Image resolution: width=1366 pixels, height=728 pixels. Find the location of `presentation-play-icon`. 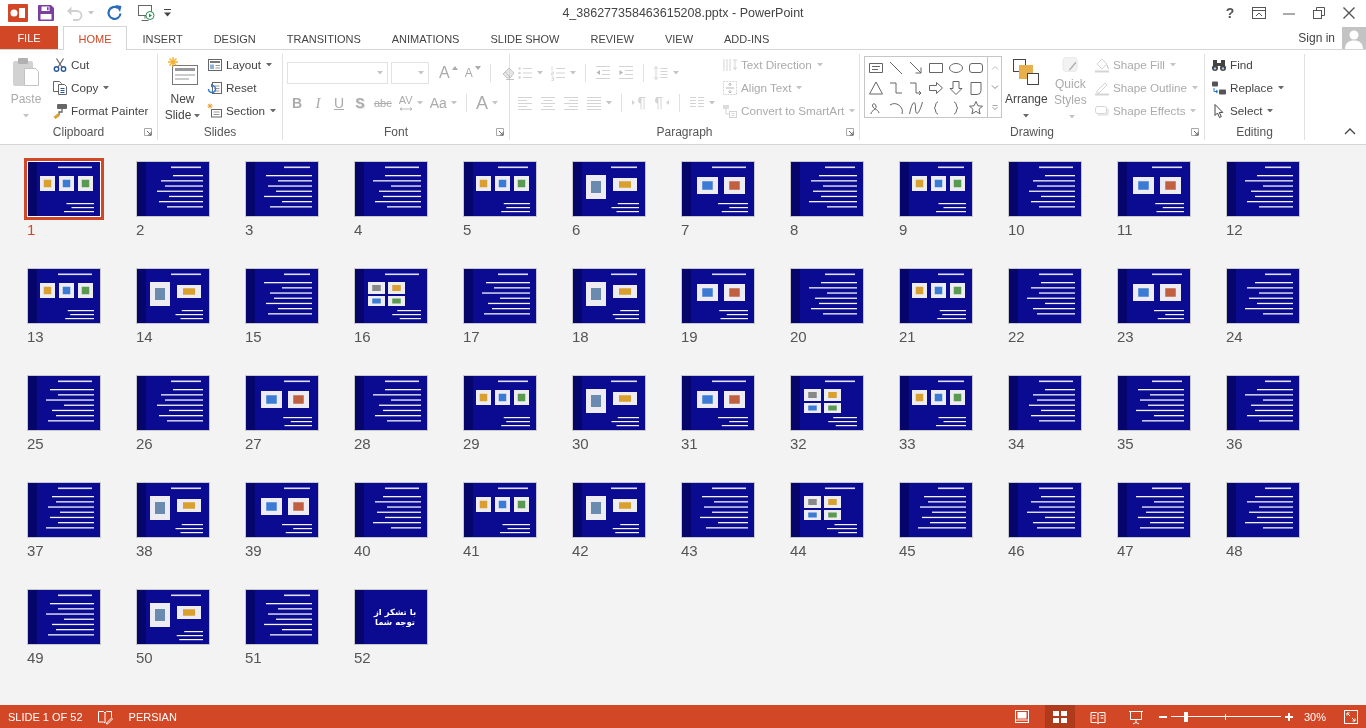

presentation-play-icon is located at coordinates (146, 13).